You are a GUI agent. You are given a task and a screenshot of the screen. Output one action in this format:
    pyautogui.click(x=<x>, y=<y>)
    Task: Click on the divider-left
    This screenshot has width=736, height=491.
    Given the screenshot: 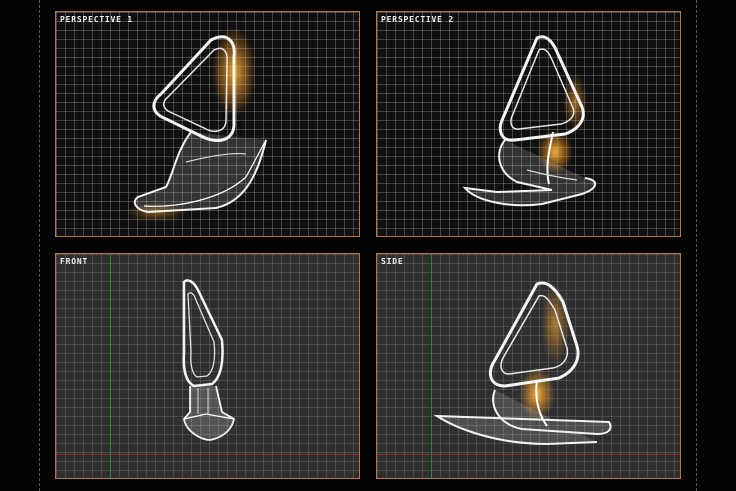 What is the action you would take?
    pyautogui.click(x=39, y=245)
    